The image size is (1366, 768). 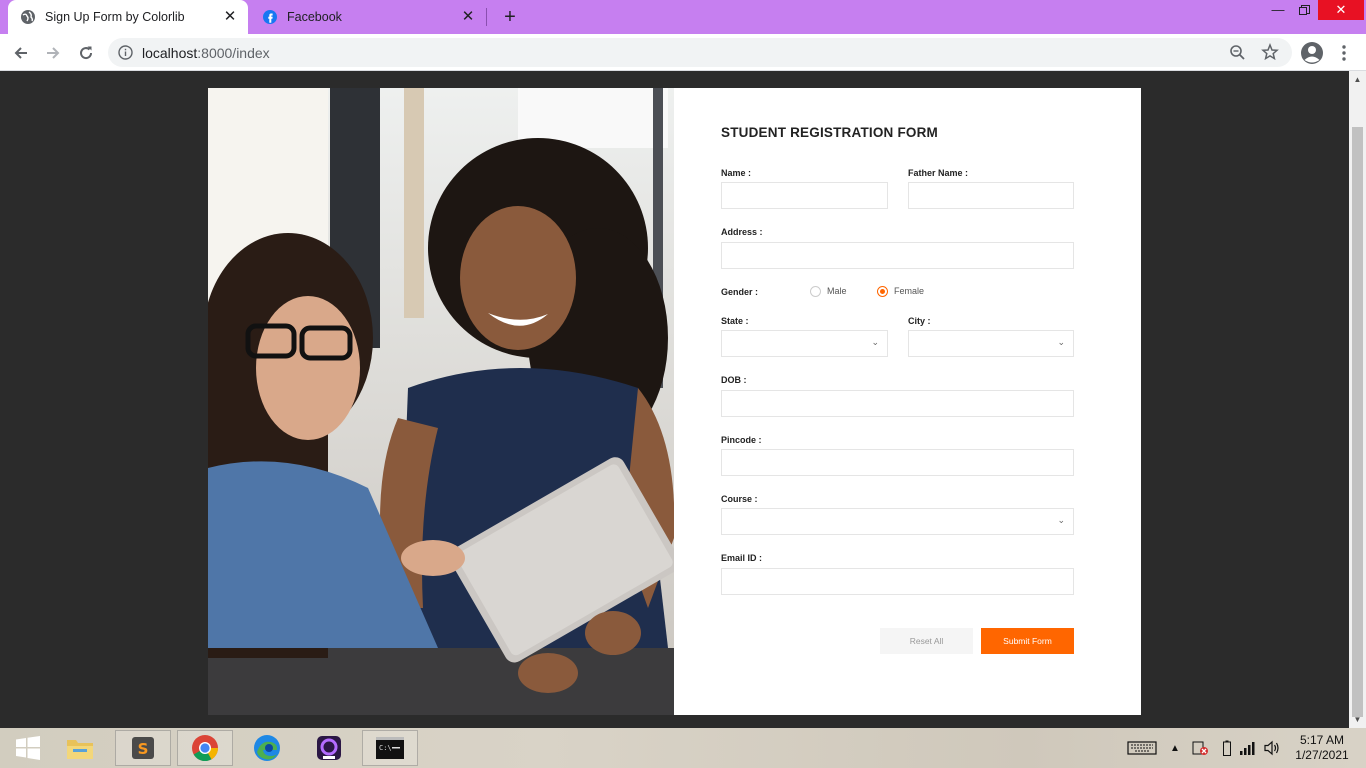 What do you see at coordinates (991, 195) in the screenshot?
I see `father-name-input` at bounding box center [991, 195].